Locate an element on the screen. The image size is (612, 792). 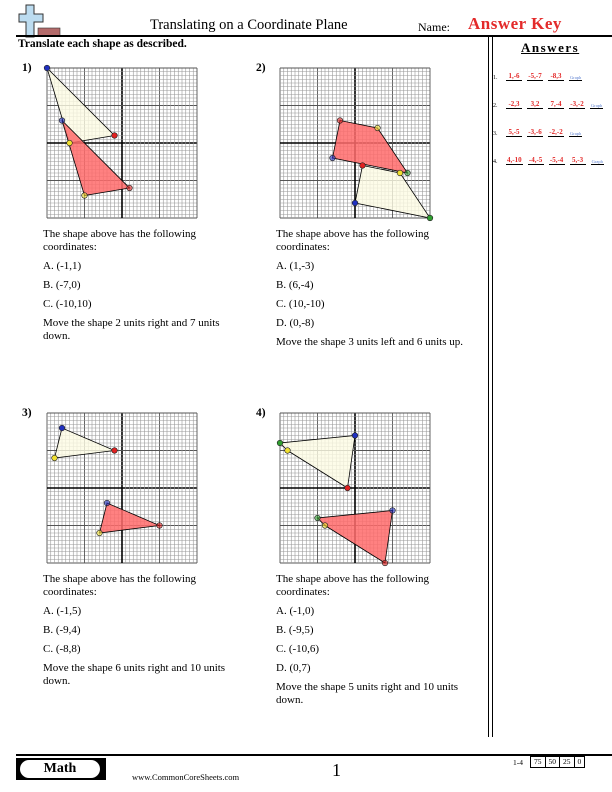
score-cell: 25 is located at coordinates (567, 762).